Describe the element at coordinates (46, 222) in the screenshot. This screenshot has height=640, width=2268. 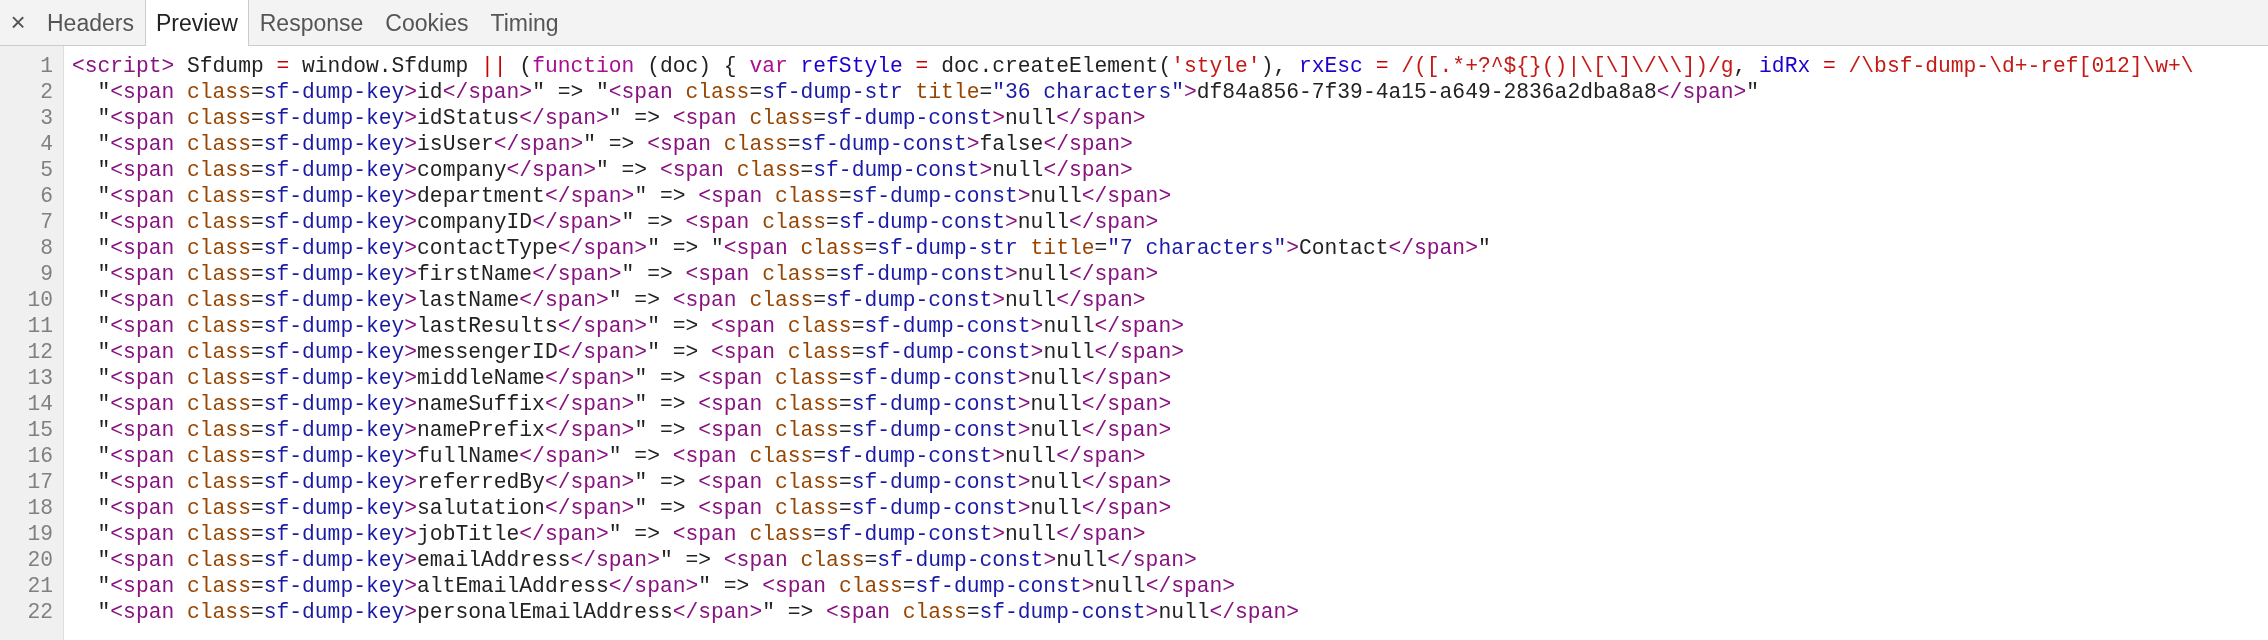
I see `line-number: 7` at that location.